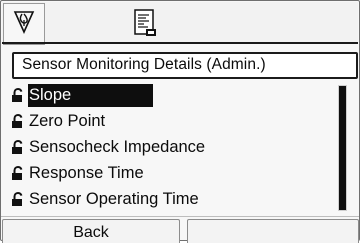  Describe the element at coordinates (180, 216) in the screenshot. I see `softkey-divider` at that location.